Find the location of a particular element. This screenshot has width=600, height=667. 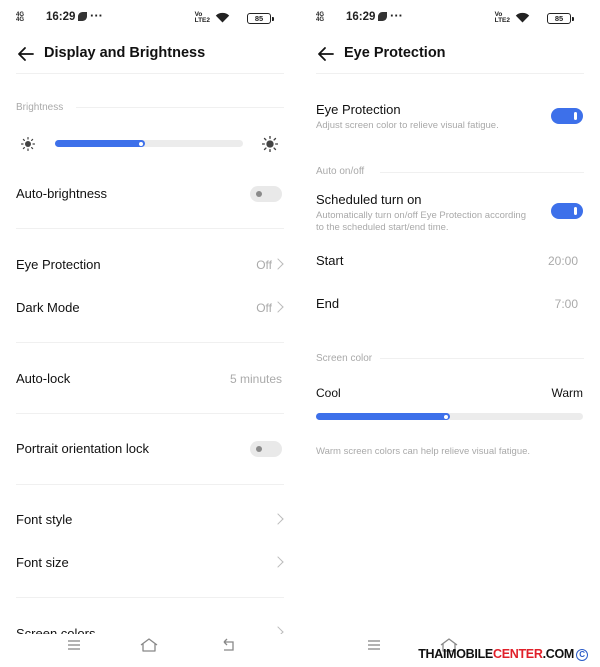

brightness-slider is located at coordinates (149, 143).